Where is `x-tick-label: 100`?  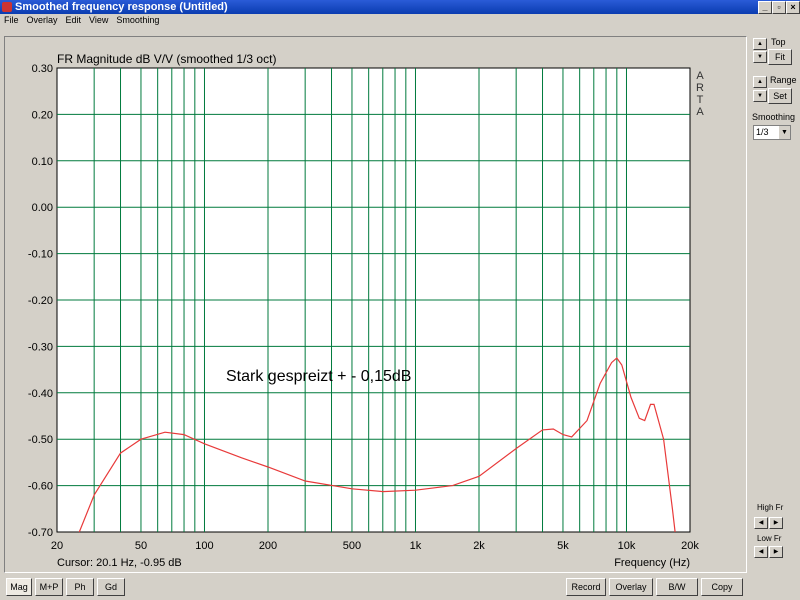
x-tick-label: 100 is located at coordinates (204, 546).